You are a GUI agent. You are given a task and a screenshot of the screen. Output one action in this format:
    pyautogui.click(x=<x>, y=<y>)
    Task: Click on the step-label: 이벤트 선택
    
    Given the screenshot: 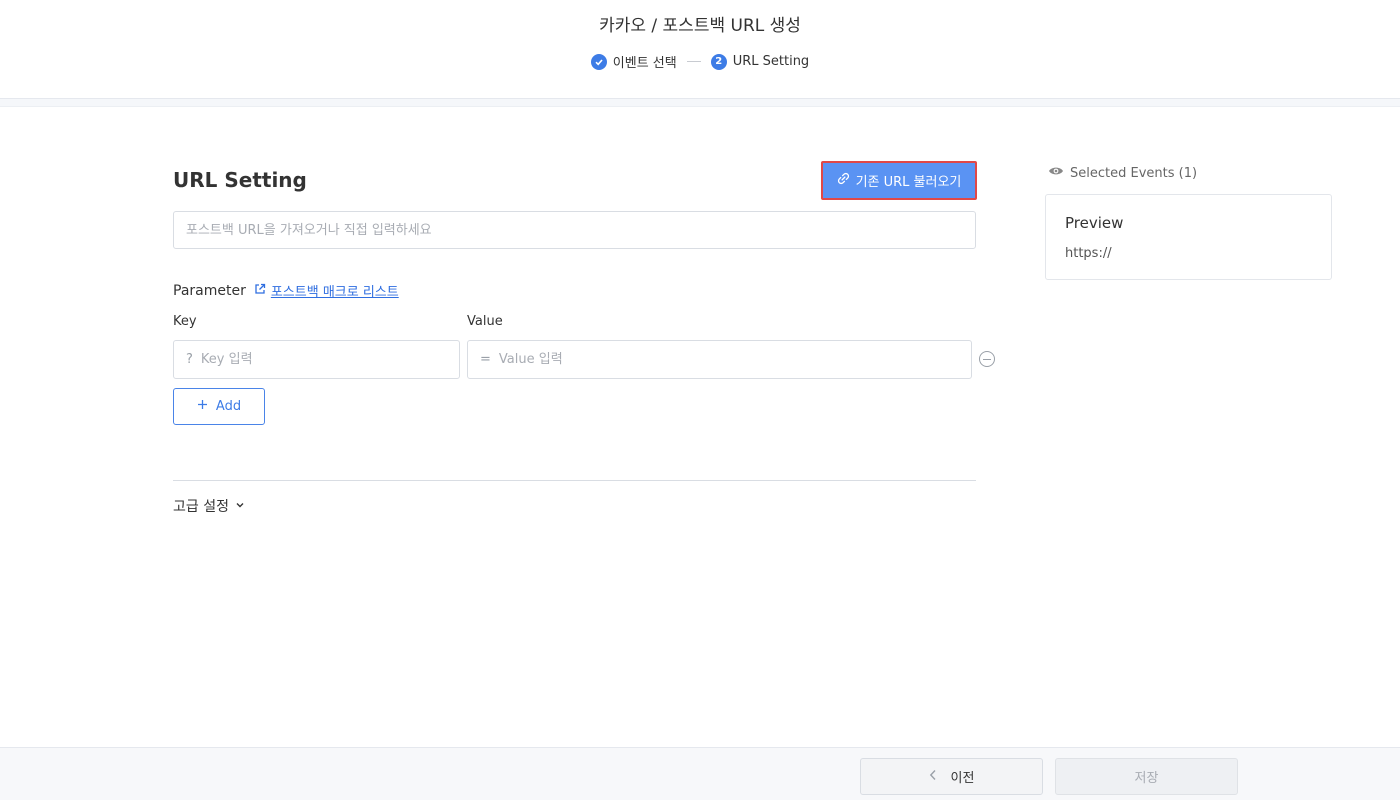 What is the action you would take?
    pyautogui.click(x=644, y=63)
    